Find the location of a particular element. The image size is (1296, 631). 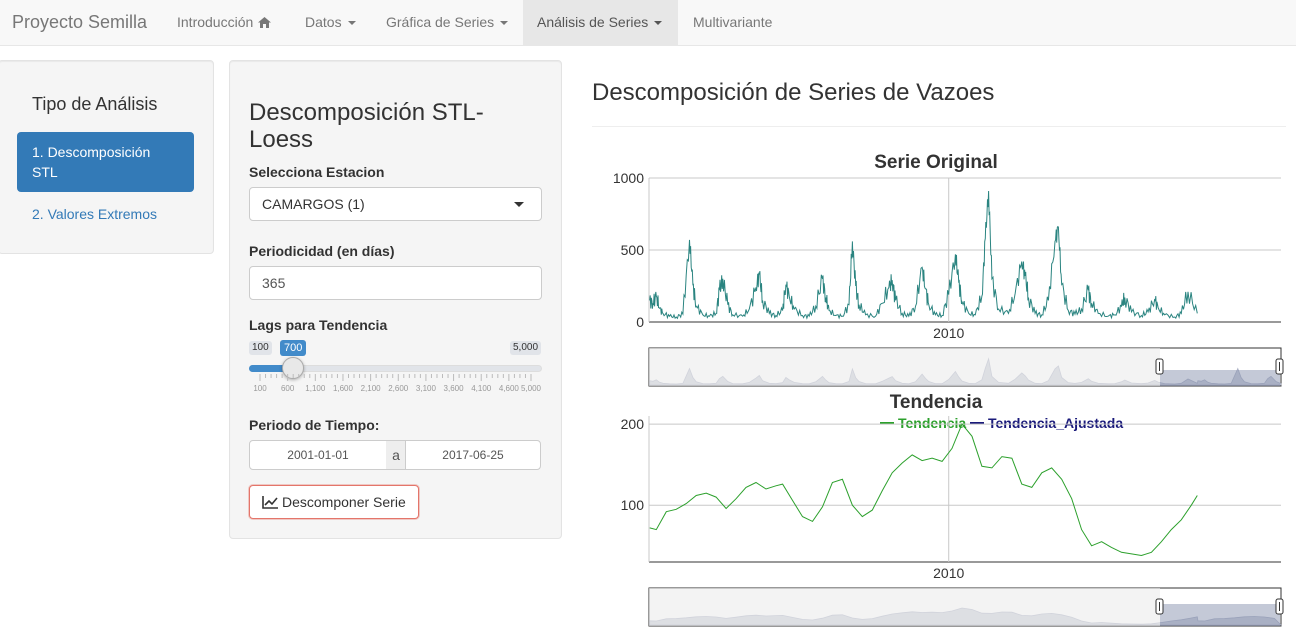

legend: Tendencia Tendencia_Ajustada is located at coordinates (1001, 423).